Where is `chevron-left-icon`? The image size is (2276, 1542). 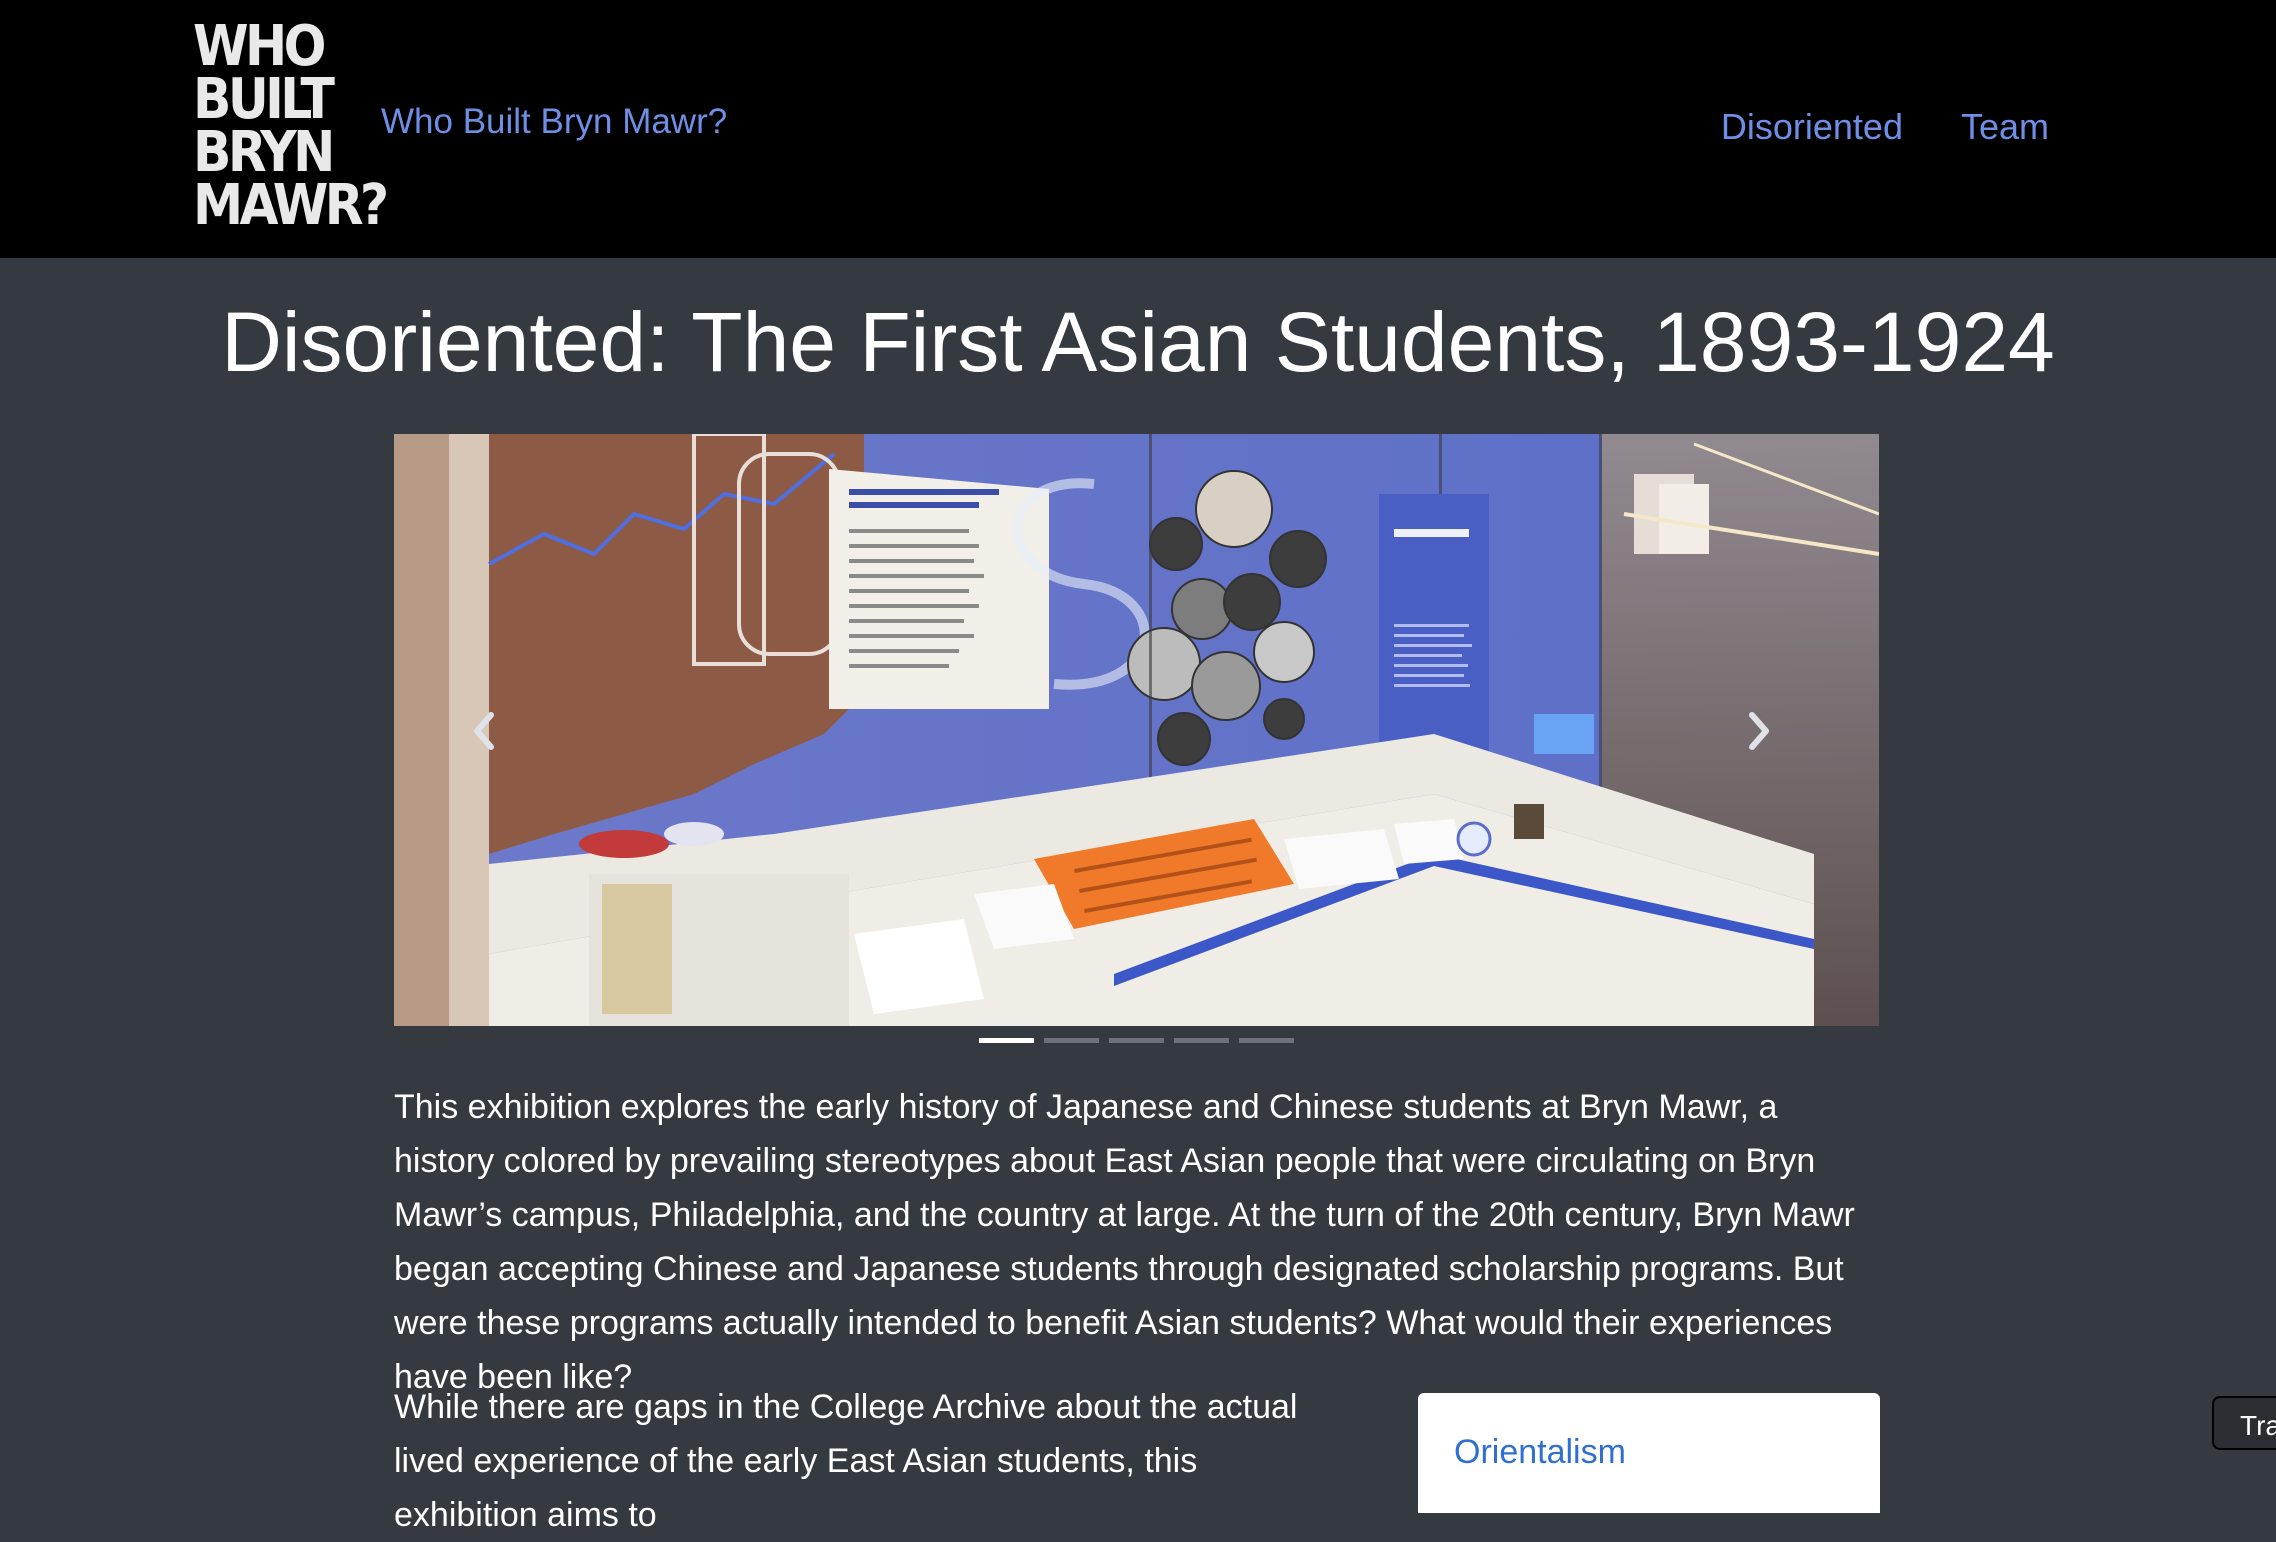
chevron-left-icon is located at coordinates (484, 731).